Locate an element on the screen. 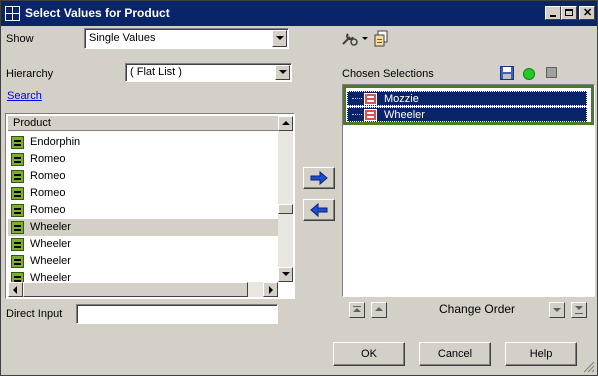  cancel-button: Cancel is located at coordinates (455, 354).